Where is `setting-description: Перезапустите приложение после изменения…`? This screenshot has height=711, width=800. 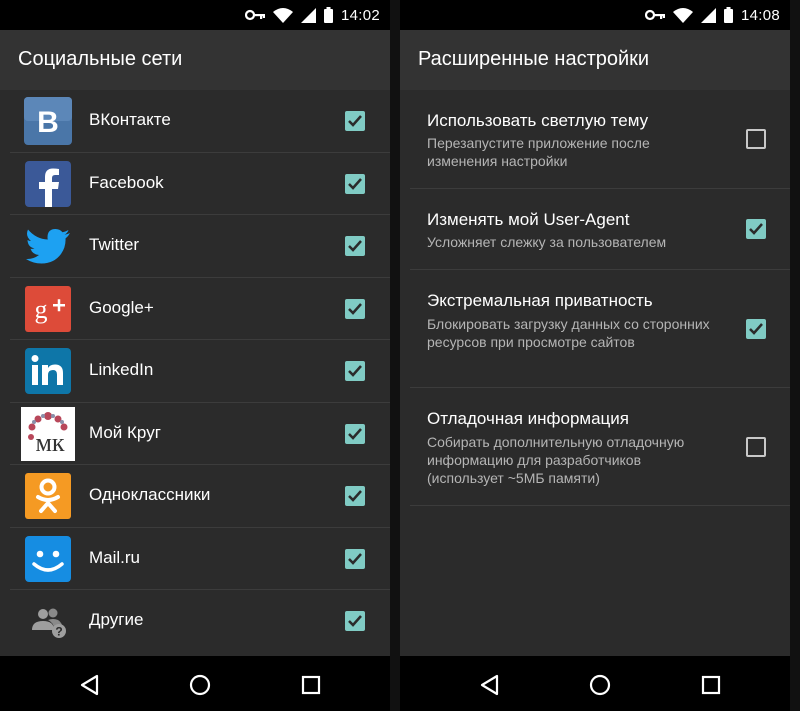
setting-description: Перезапустите приложение после изменения… is located at coordinates (538, 152).